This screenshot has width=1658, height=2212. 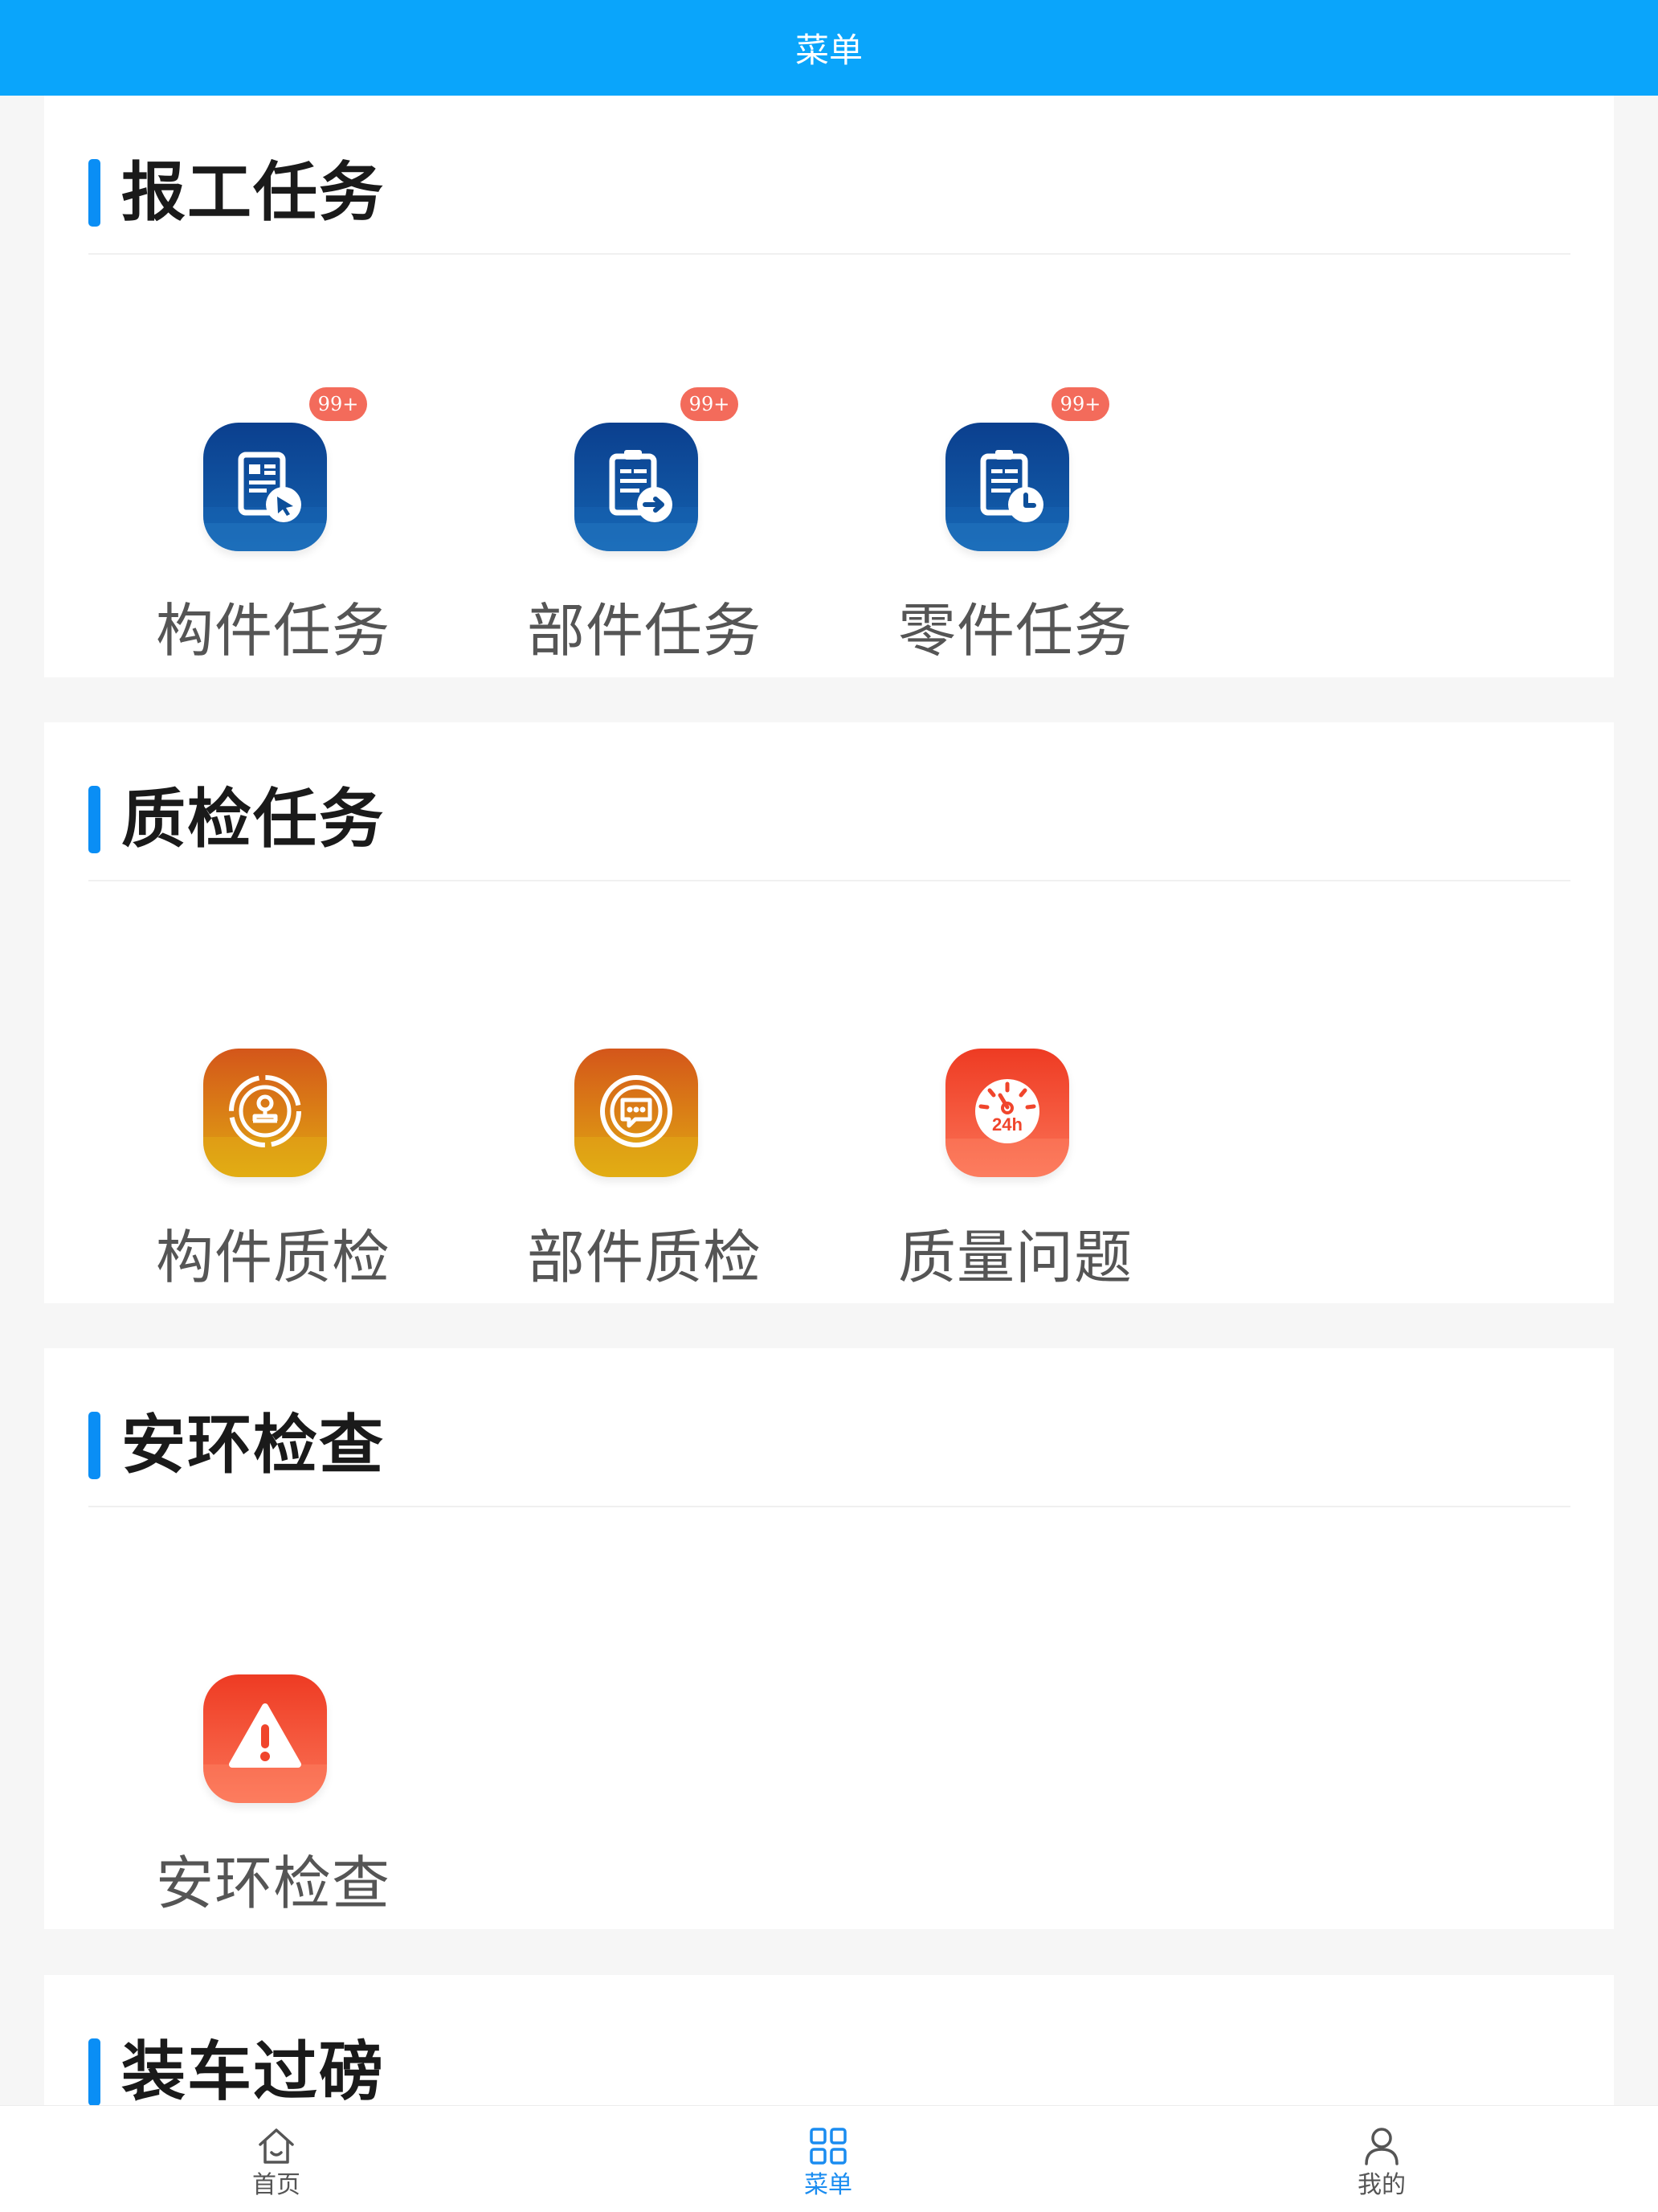 I want to click on svg-text: 24h, so click(x=1007, y=1125).